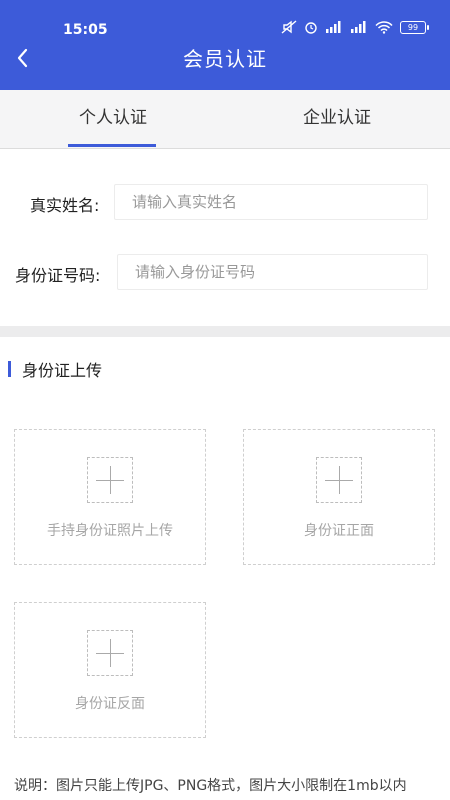 Image resolution: width=450 pixels, height=800 pixels. What do you see at coordinates (333, 27) in the screenshot?
I see `signal-icon` at bounding box center [333, 27].